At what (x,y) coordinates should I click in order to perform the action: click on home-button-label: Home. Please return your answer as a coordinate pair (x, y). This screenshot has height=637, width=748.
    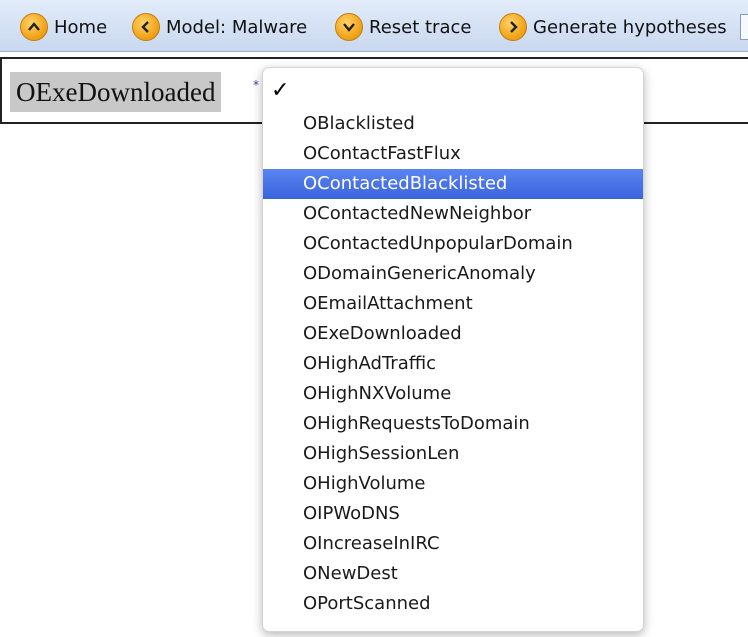
    Looking at the image, I should click on (81, 27).